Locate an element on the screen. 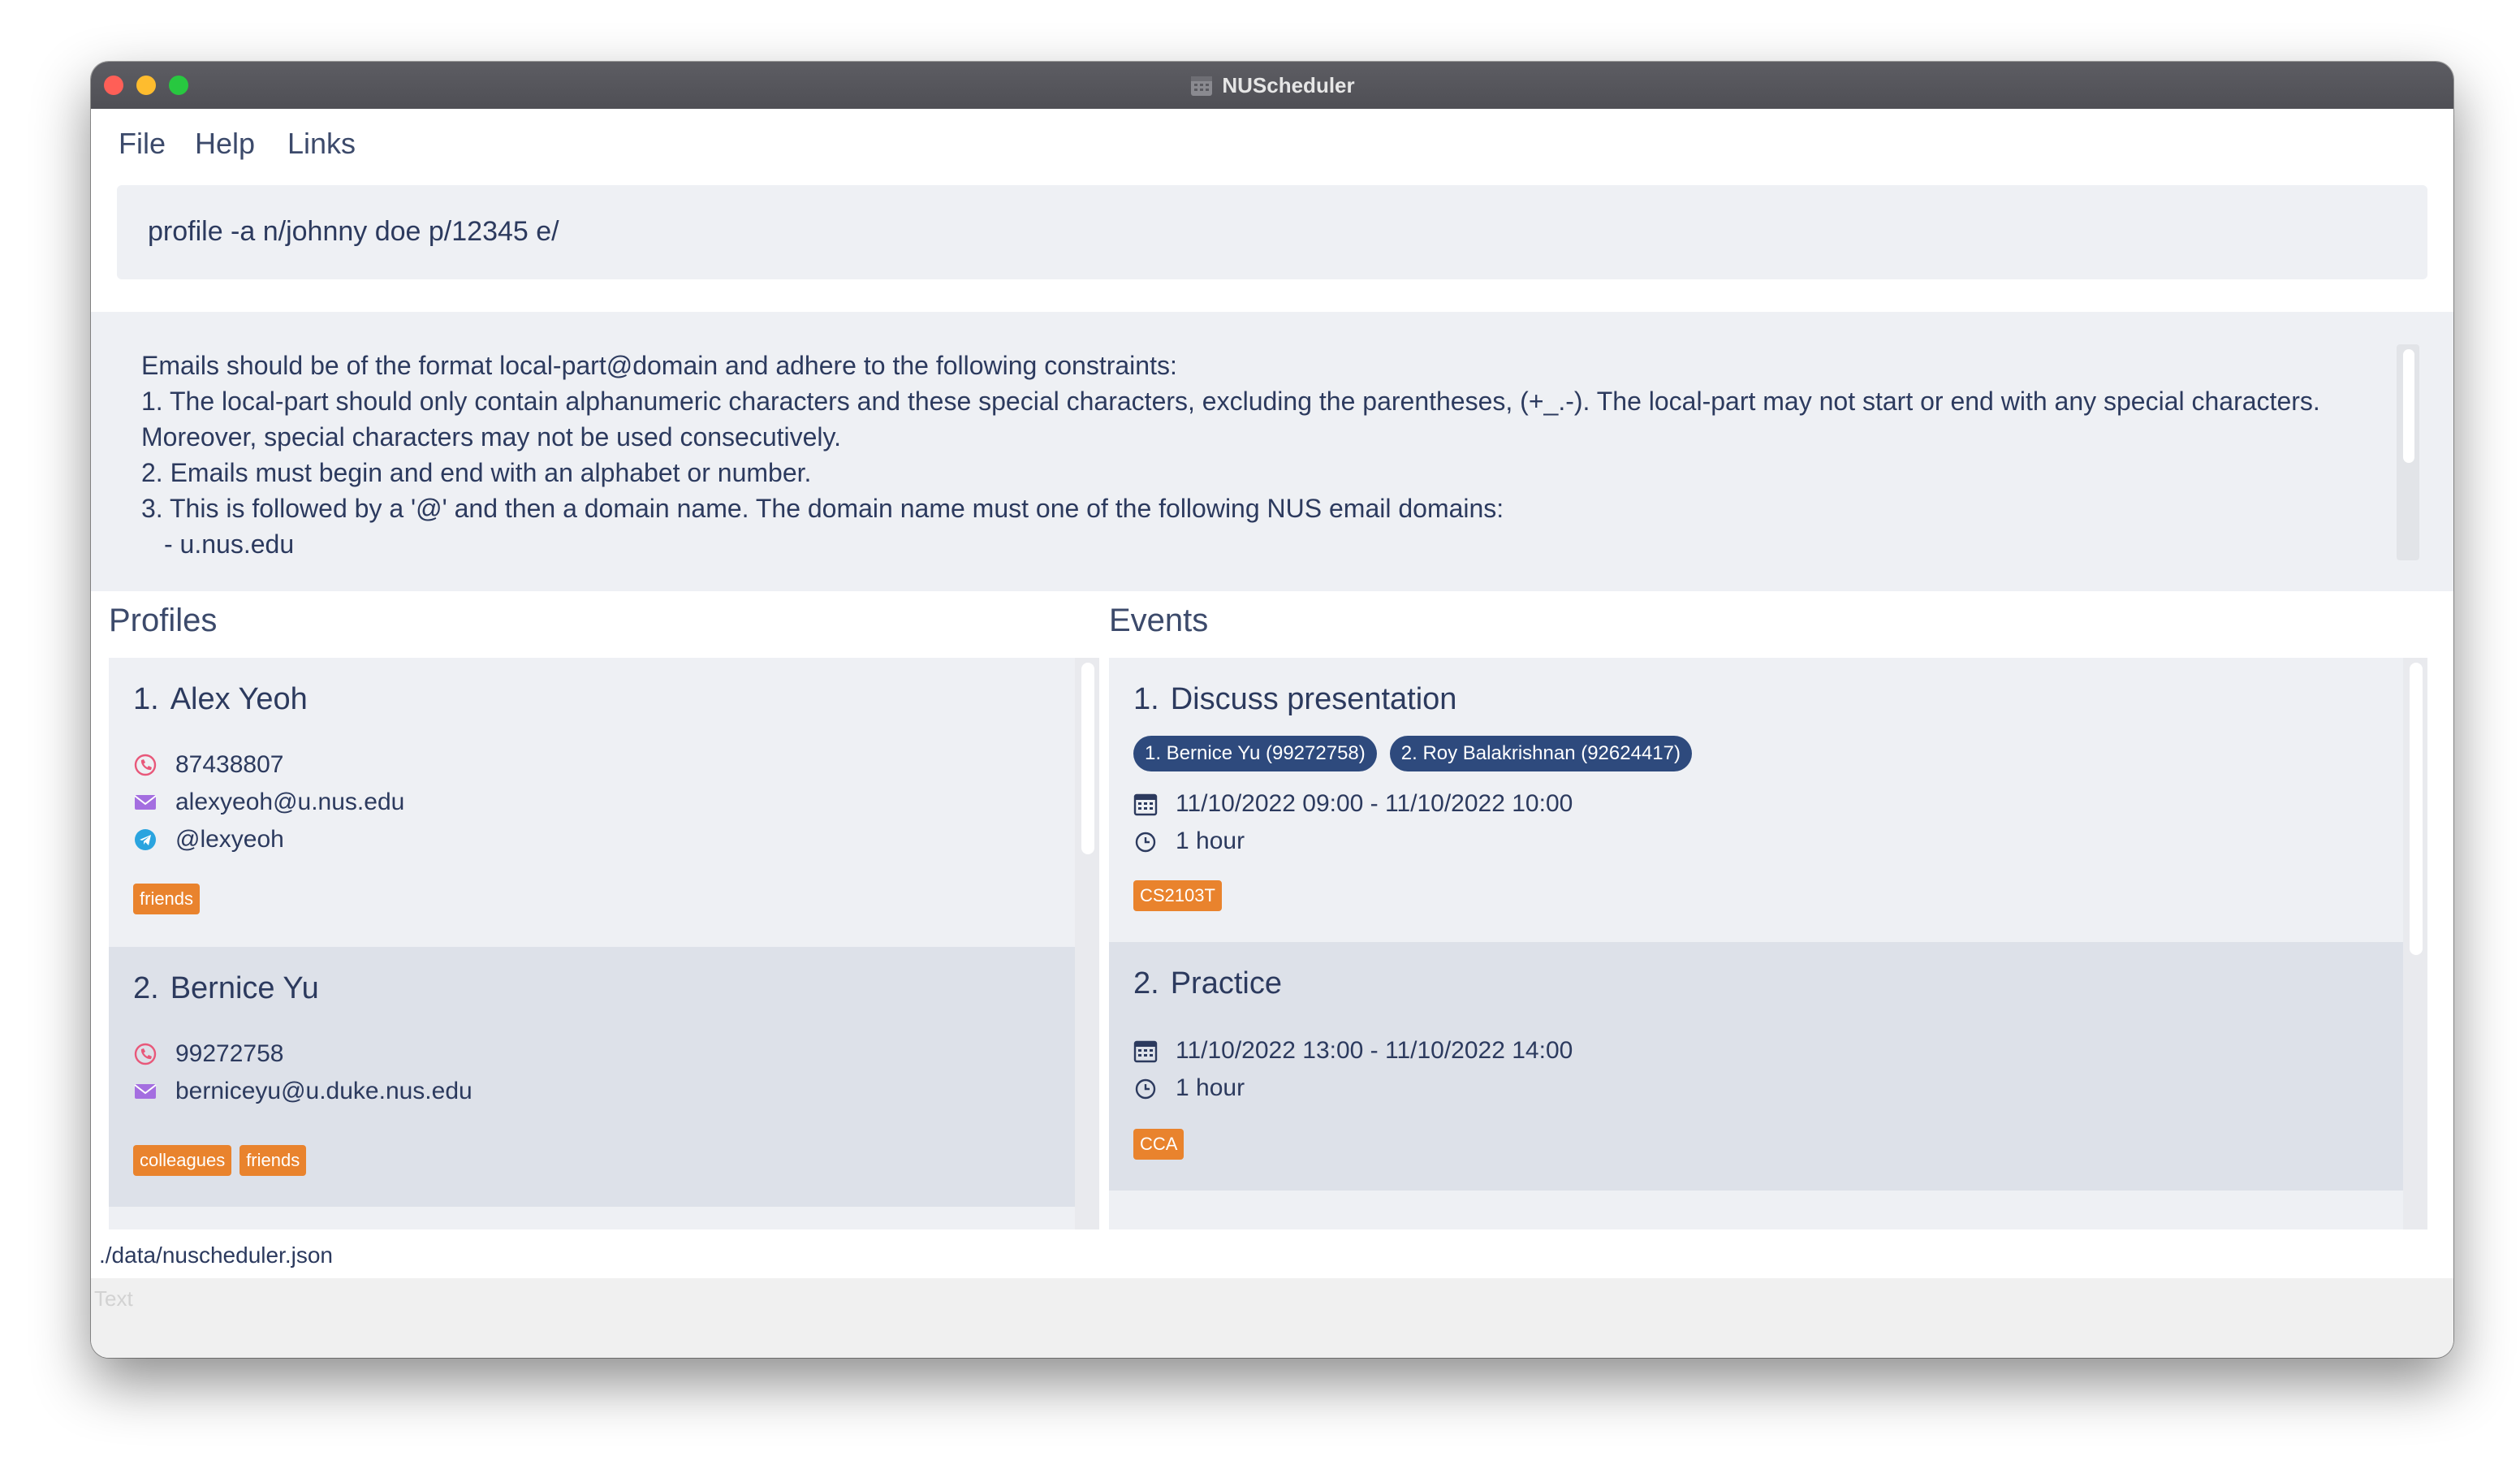 This screenshot has width=2520, height=1465. profile-phone: 99272758 is located at coordinates (208, 1054).